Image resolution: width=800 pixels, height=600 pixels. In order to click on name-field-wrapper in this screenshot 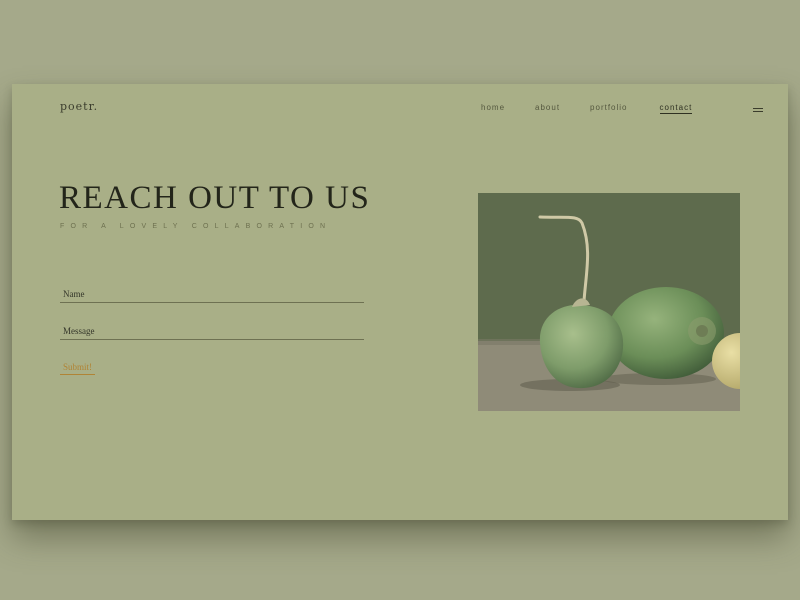, I will do `click(213, 293)`.